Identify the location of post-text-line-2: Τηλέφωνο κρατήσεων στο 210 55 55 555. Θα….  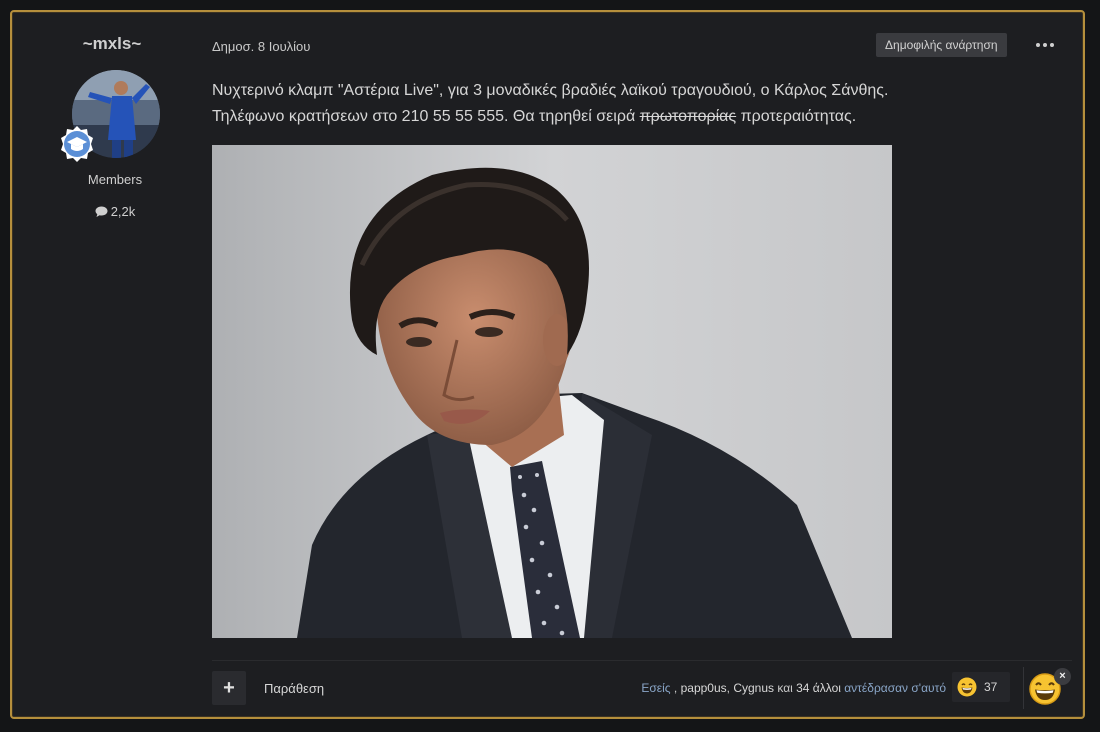
(582, 117).